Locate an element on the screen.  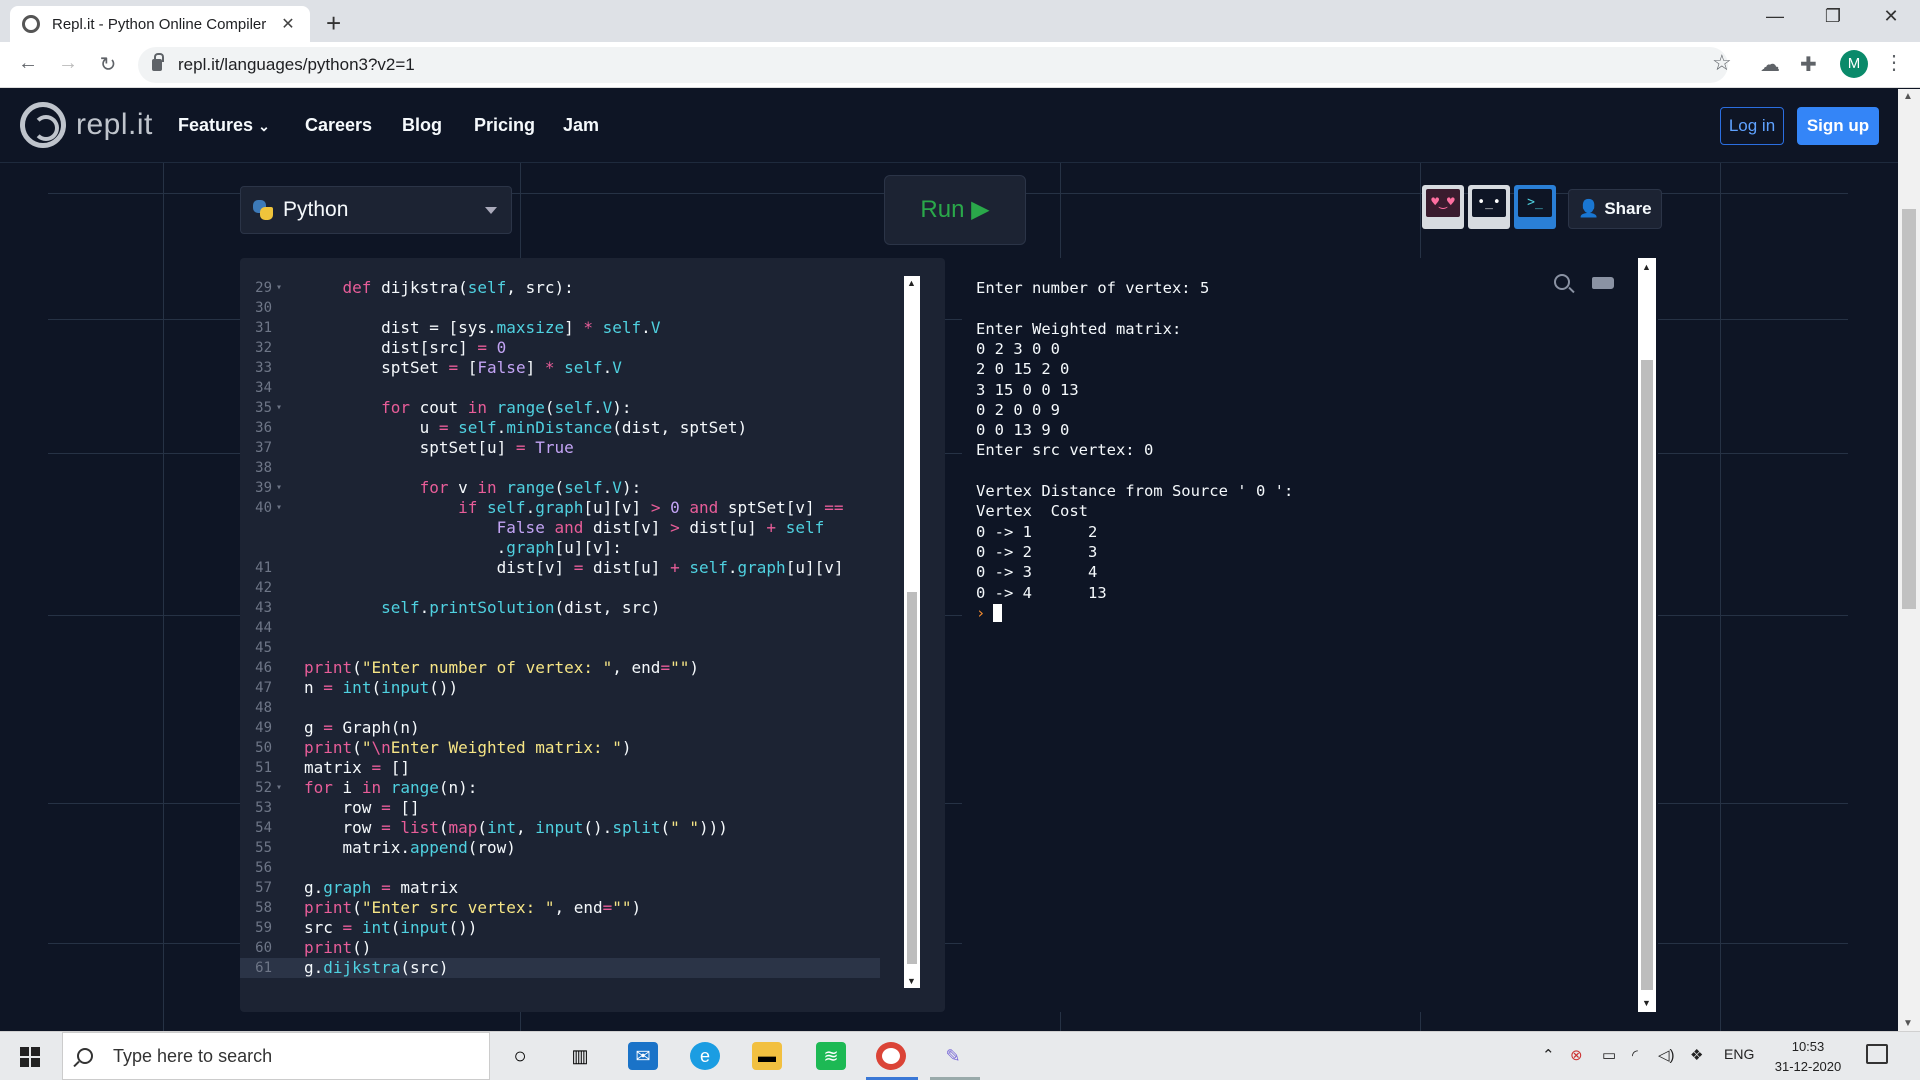
new-tab-button: + is located at coordinates (333, 23).